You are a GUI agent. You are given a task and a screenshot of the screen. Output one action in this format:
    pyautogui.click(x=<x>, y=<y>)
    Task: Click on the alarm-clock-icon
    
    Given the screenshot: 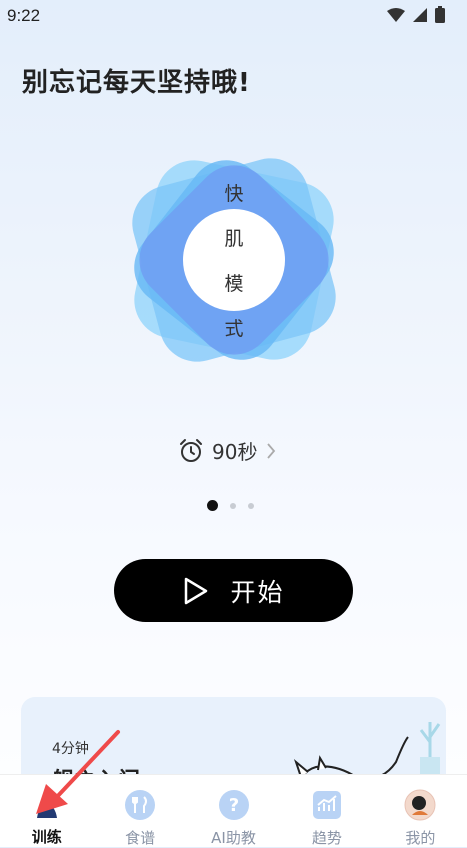 What is the action you would take?
    pyautogui.click(x=191, y=450)
    